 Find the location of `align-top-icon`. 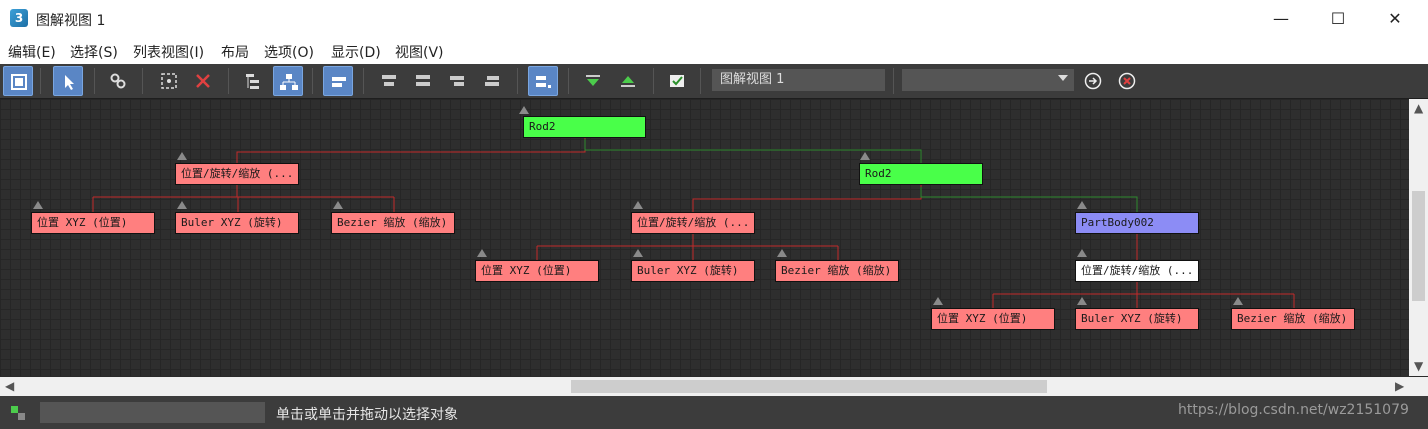

align-top-icon is located at coordinates (389, 80).